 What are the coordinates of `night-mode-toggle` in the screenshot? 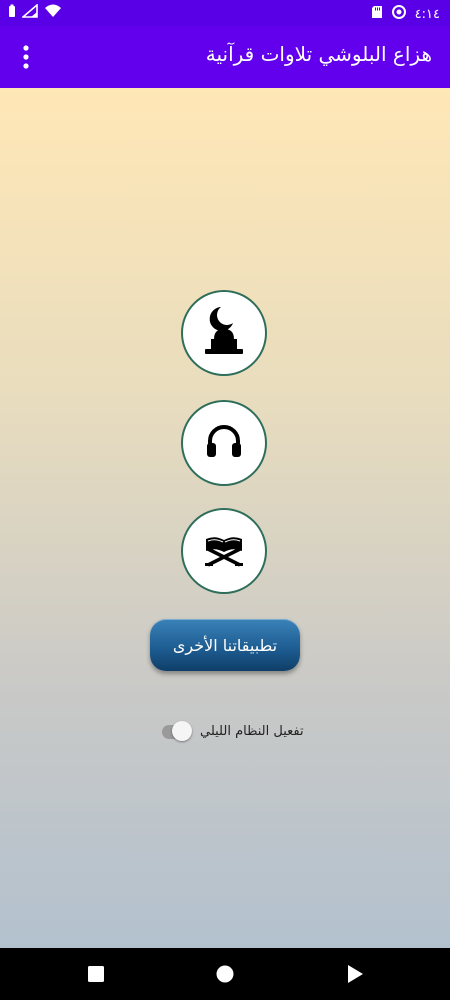 It's located at (177, 731).